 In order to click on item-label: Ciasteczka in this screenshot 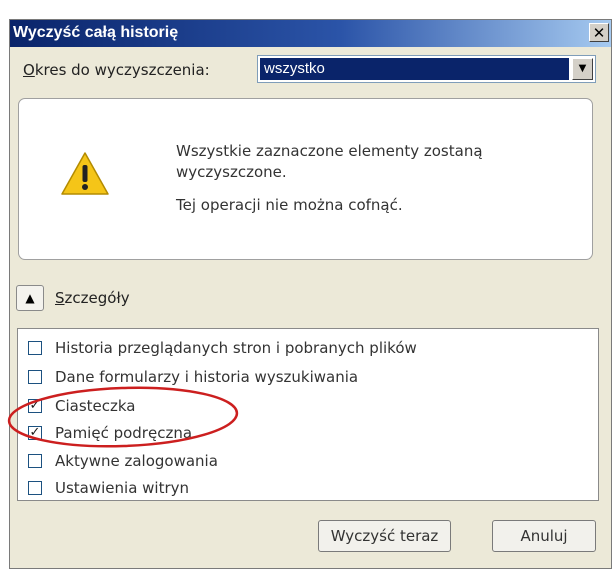, I will do `click(95, 406)`.